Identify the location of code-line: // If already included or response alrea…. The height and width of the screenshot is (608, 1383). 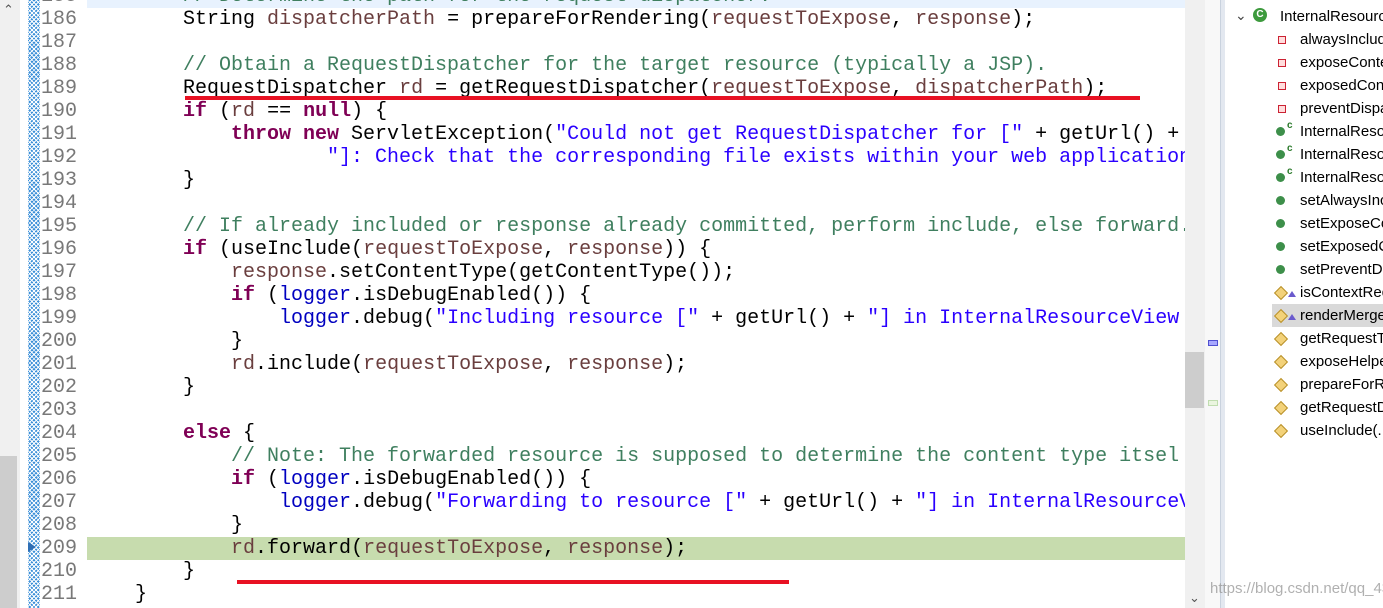
(636, 226).